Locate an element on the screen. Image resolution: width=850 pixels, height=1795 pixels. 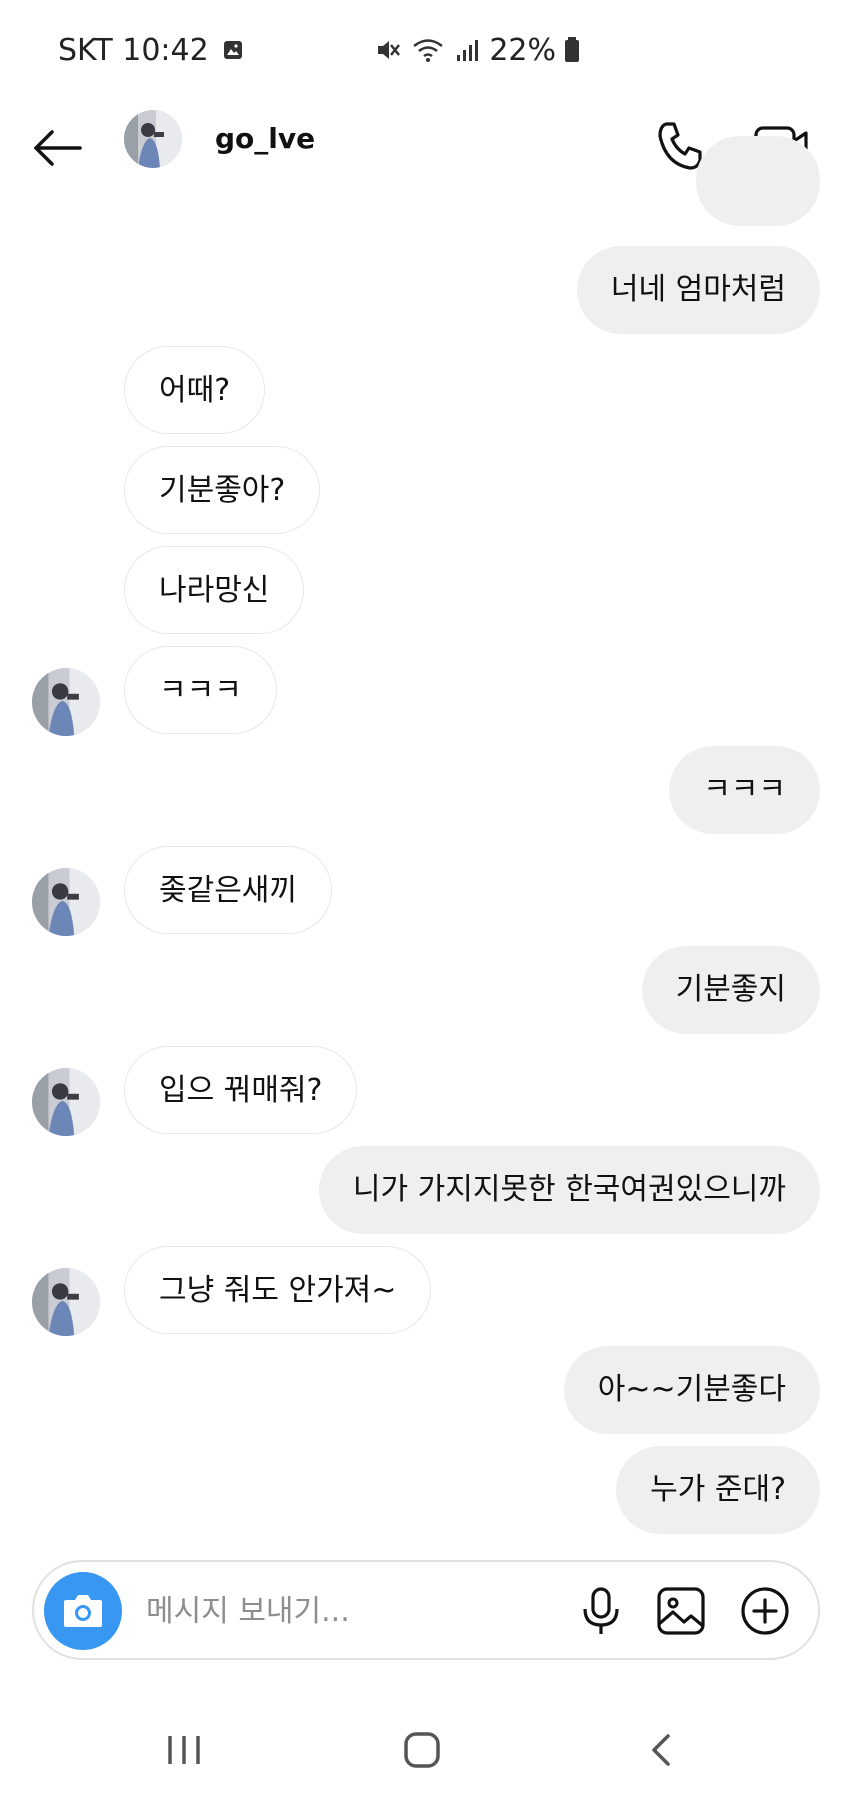
plus-icon is located at coordinates (765, 1611).